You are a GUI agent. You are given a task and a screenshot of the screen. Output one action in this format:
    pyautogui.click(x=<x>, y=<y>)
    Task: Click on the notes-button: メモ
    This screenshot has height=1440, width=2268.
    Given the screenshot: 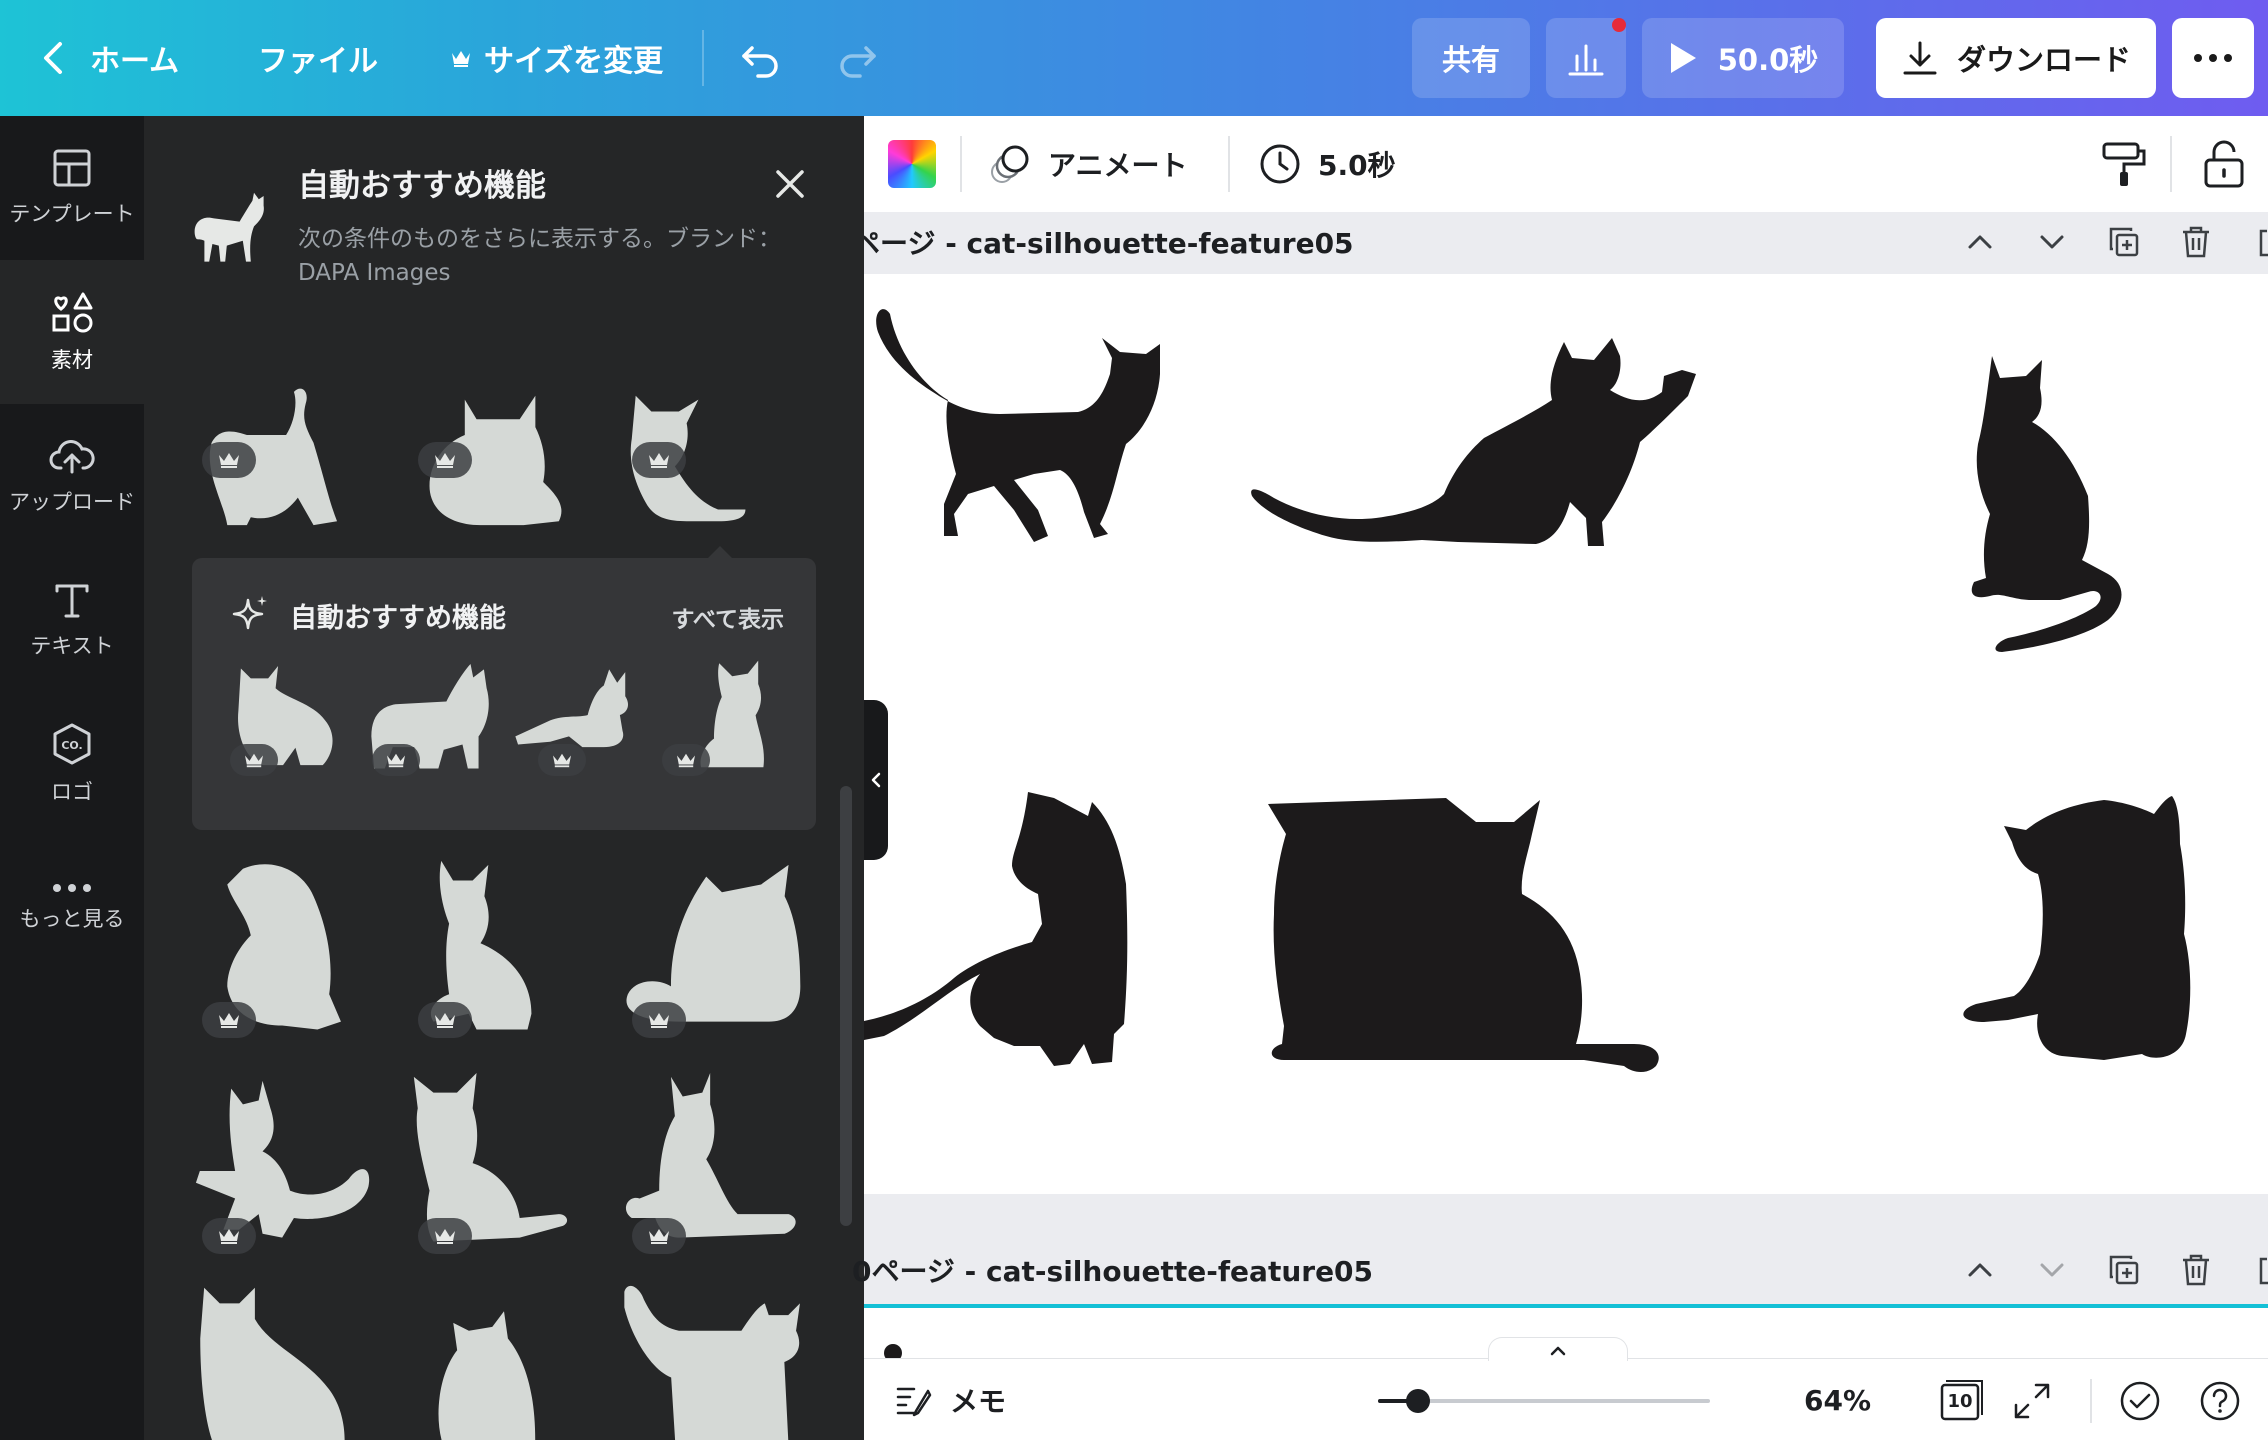 What is the action you would take?
    pyautogui.click(x=950, y=1399)
    